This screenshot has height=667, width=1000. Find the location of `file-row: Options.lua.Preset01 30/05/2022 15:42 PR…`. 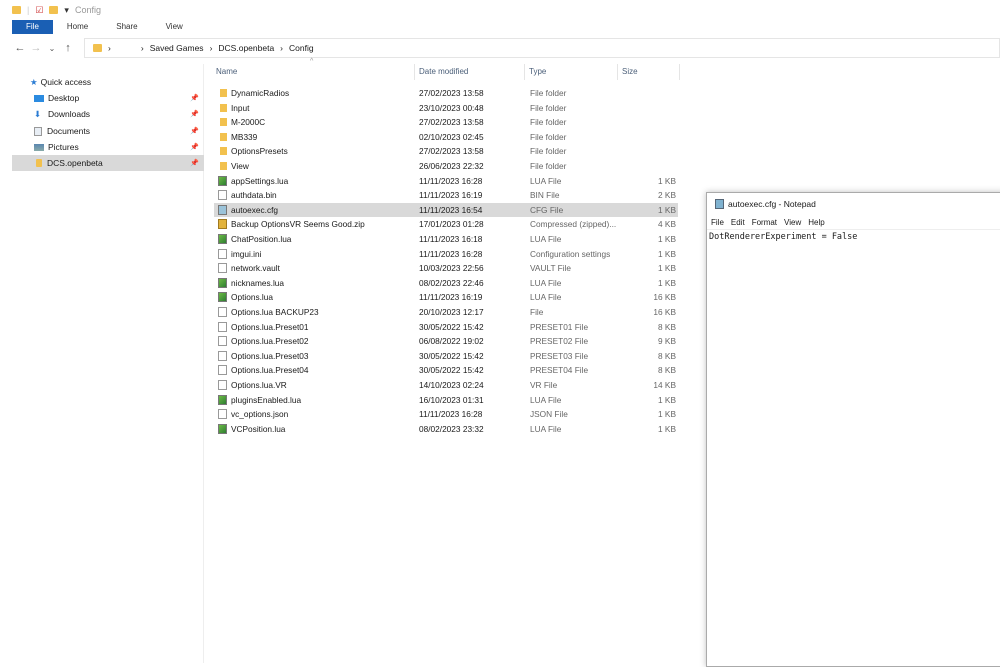

file-row: Options.lua.Preset01 30/05/2022 15:42 PR… is located at coordinates (446, 327).